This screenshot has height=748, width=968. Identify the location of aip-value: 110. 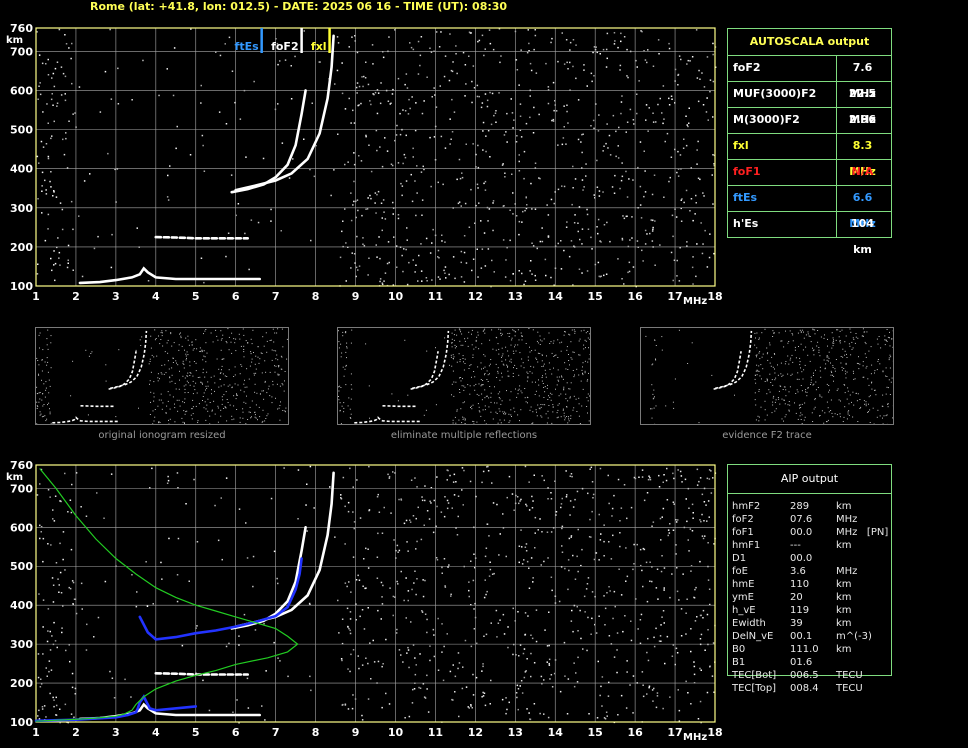
(800, 584).